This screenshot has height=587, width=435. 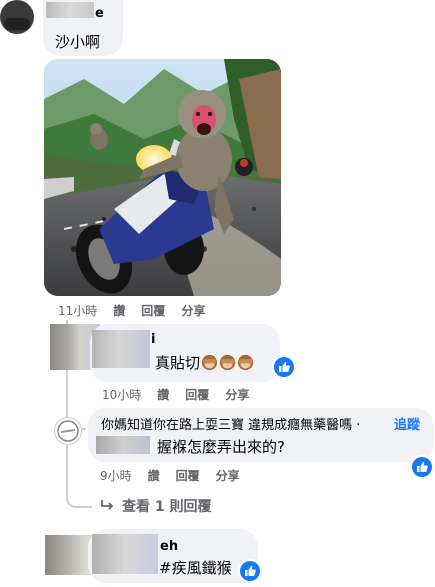 I want to click on quoted-text: 你媽知道你在路上耍三寶 違規成癮無藥醫嗎 ·, so click(x=231, y=425).